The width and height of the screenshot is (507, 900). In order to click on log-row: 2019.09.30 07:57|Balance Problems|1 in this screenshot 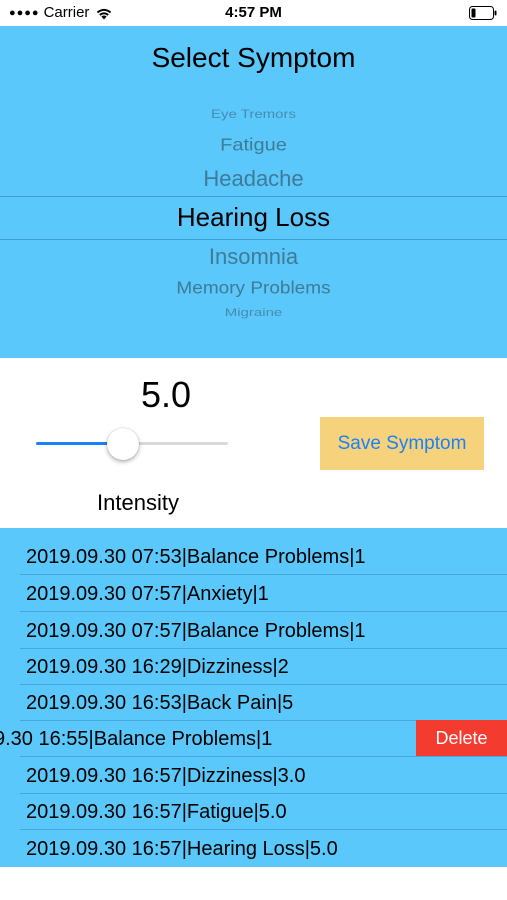, I will do `click(253, 630)`.